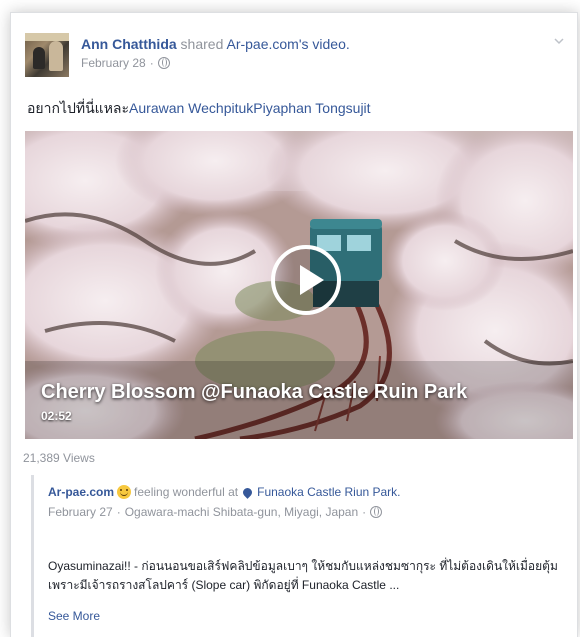 Image resolution: width=580 pixels, height=637 pixels. Describe the element at coordinates (254, 392) in the screenshot. I see `video-title: Cherry Blossom @Funaoka Castle Ruin Park` at that location.